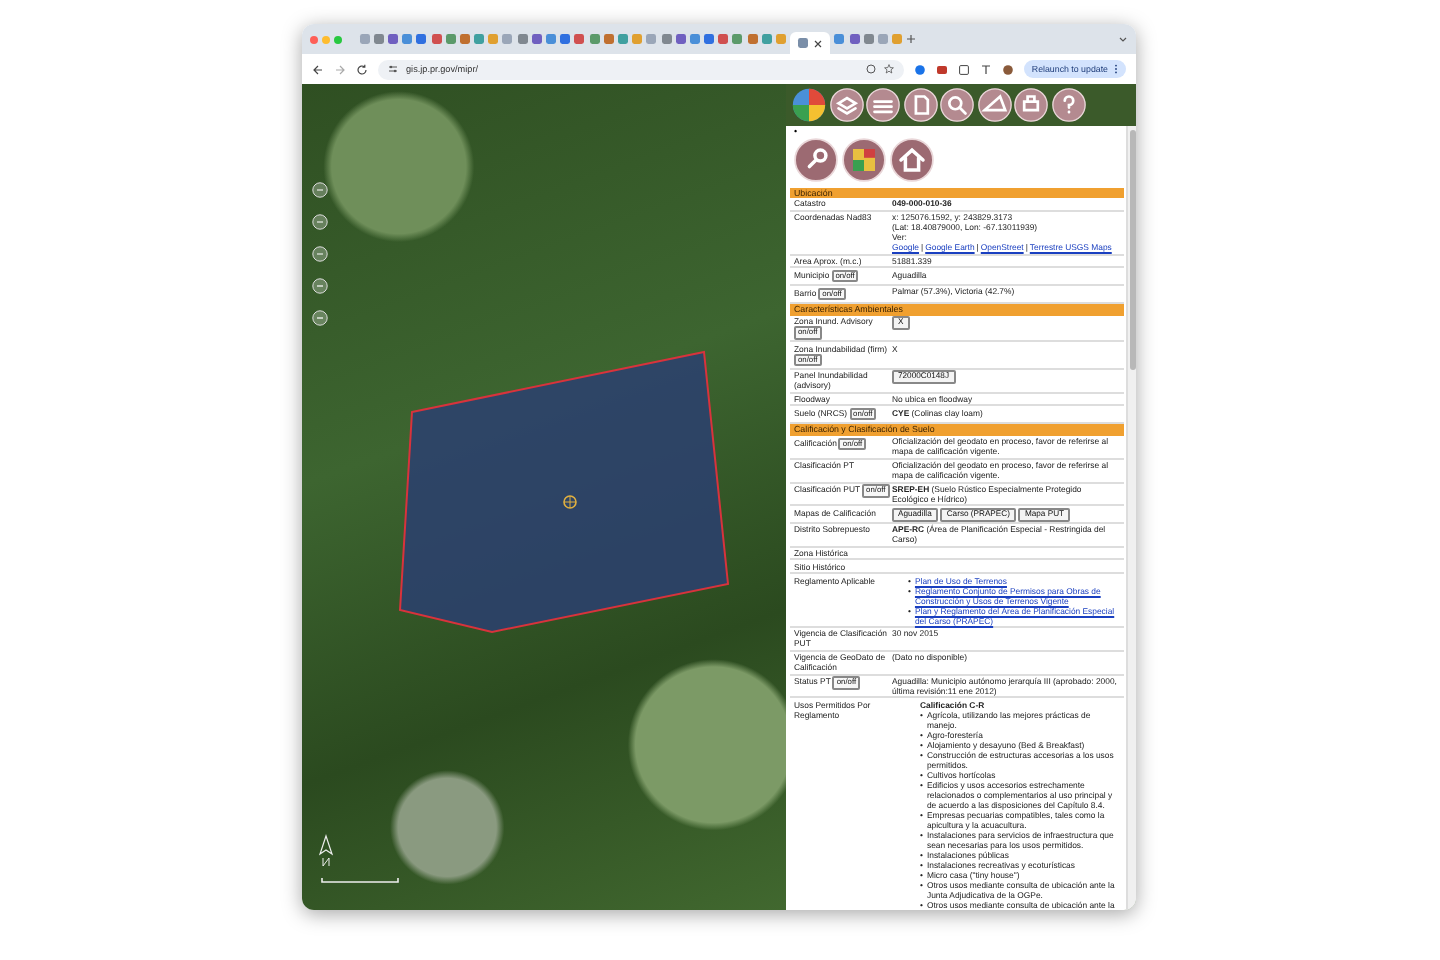  What do you see at coordinates (340, 69) in the screenshot?
I see `forward-icon` at bounding box center [340, 69].